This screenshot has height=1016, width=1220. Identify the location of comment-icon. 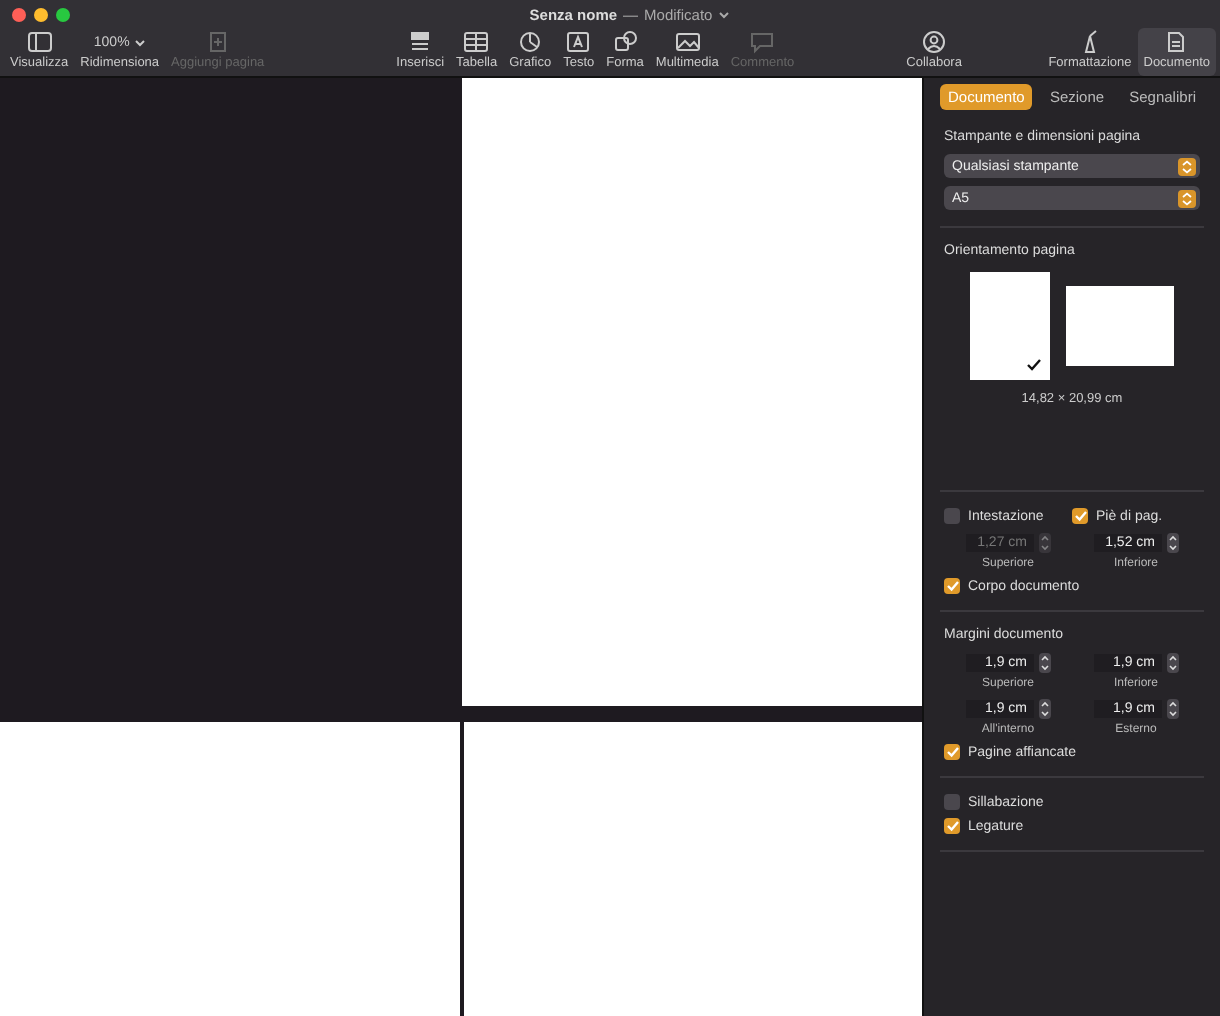
(762, 42).